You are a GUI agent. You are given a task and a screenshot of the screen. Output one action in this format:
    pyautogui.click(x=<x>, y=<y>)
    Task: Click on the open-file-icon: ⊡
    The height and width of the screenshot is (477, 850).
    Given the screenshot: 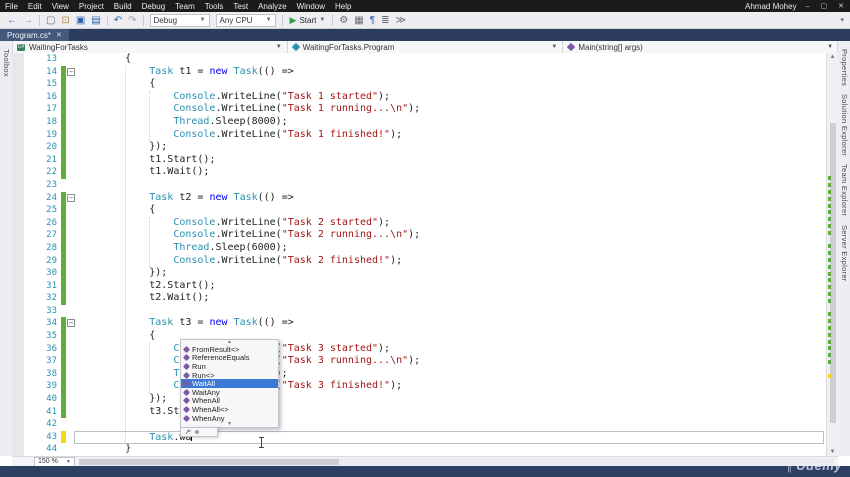 What is the action you would take?
    pyautogui.click(x=65, y=20)
    